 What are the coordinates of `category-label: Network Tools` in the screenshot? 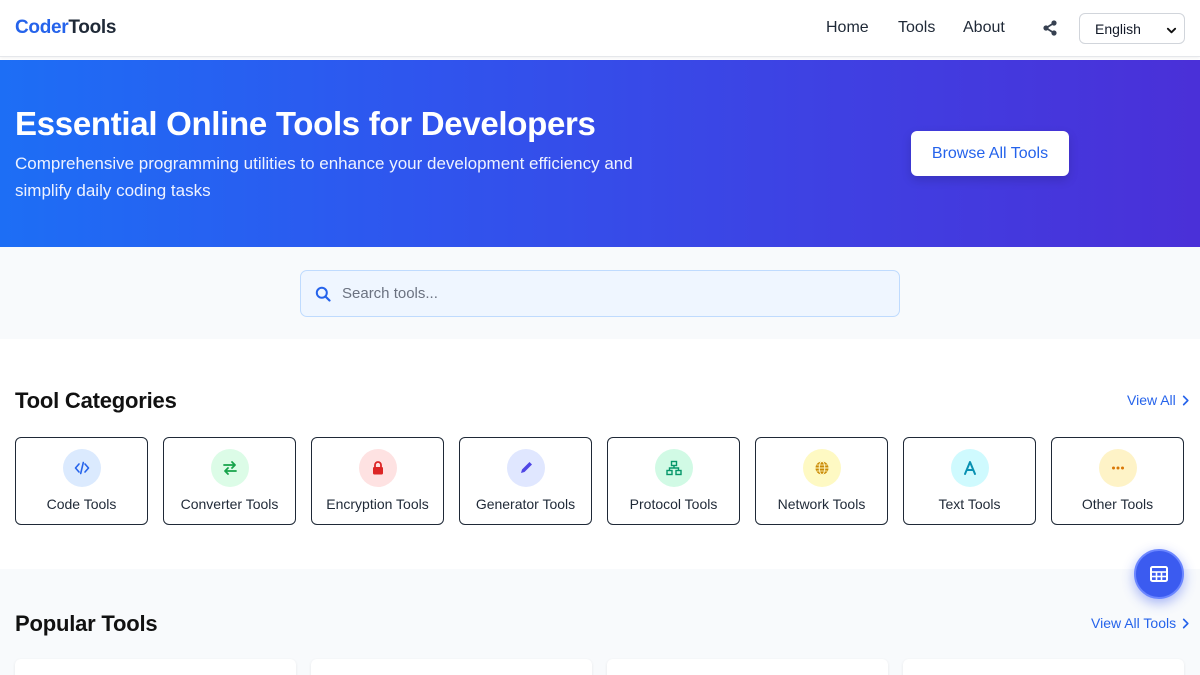 It's located at (821, 504).